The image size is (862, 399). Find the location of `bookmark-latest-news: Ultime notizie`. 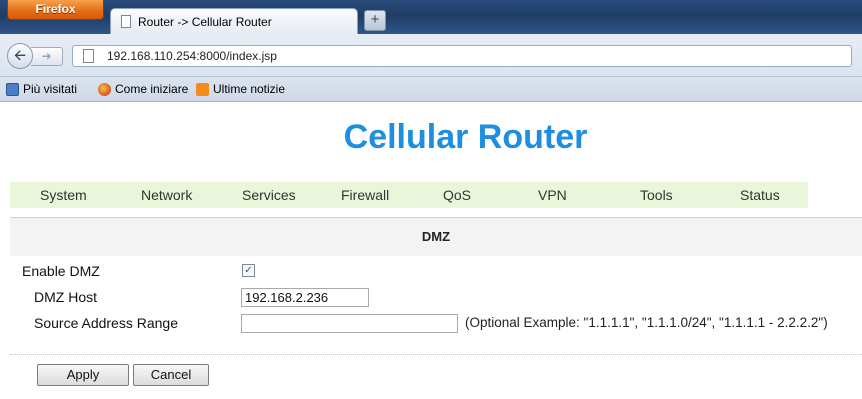

bookmark-latest-news: Ultime notizie is located at coordinates (240, 89).